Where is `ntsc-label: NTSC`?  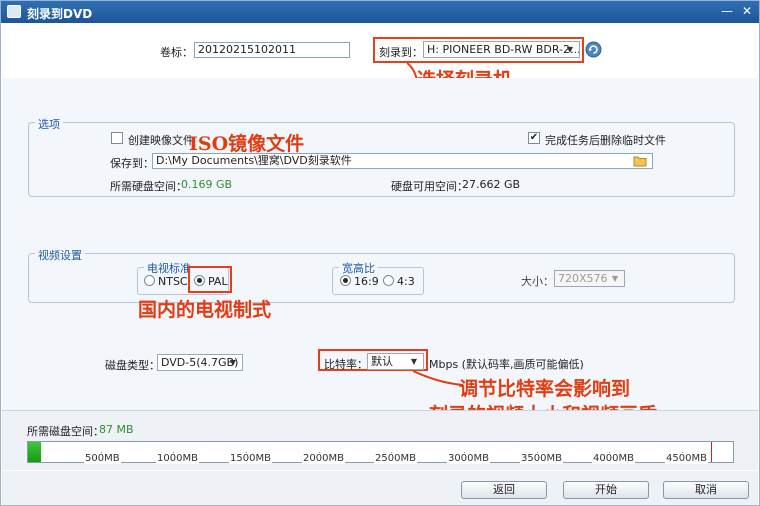
ntsc-label: NTSC is located at coordinates (173, 281).